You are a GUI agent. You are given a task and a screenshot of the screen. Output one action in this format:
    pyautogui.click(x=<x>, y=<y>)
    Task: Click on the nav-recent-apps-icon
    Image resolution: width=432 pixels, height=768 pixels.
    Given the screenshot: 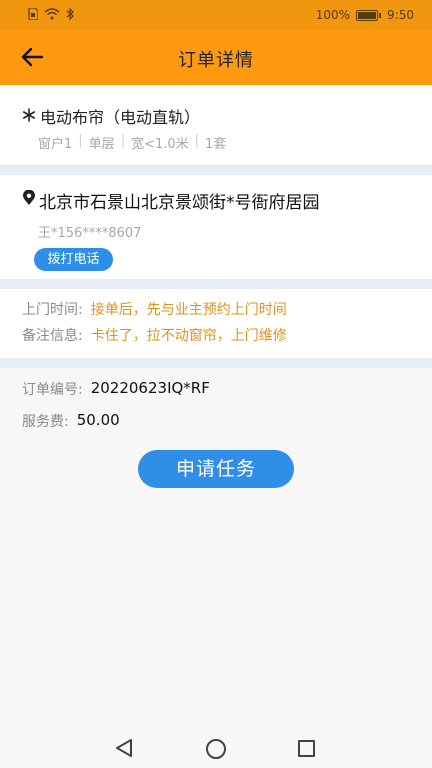 What is the action you would take?
    pyautogui.click(x=306, y=748)
    